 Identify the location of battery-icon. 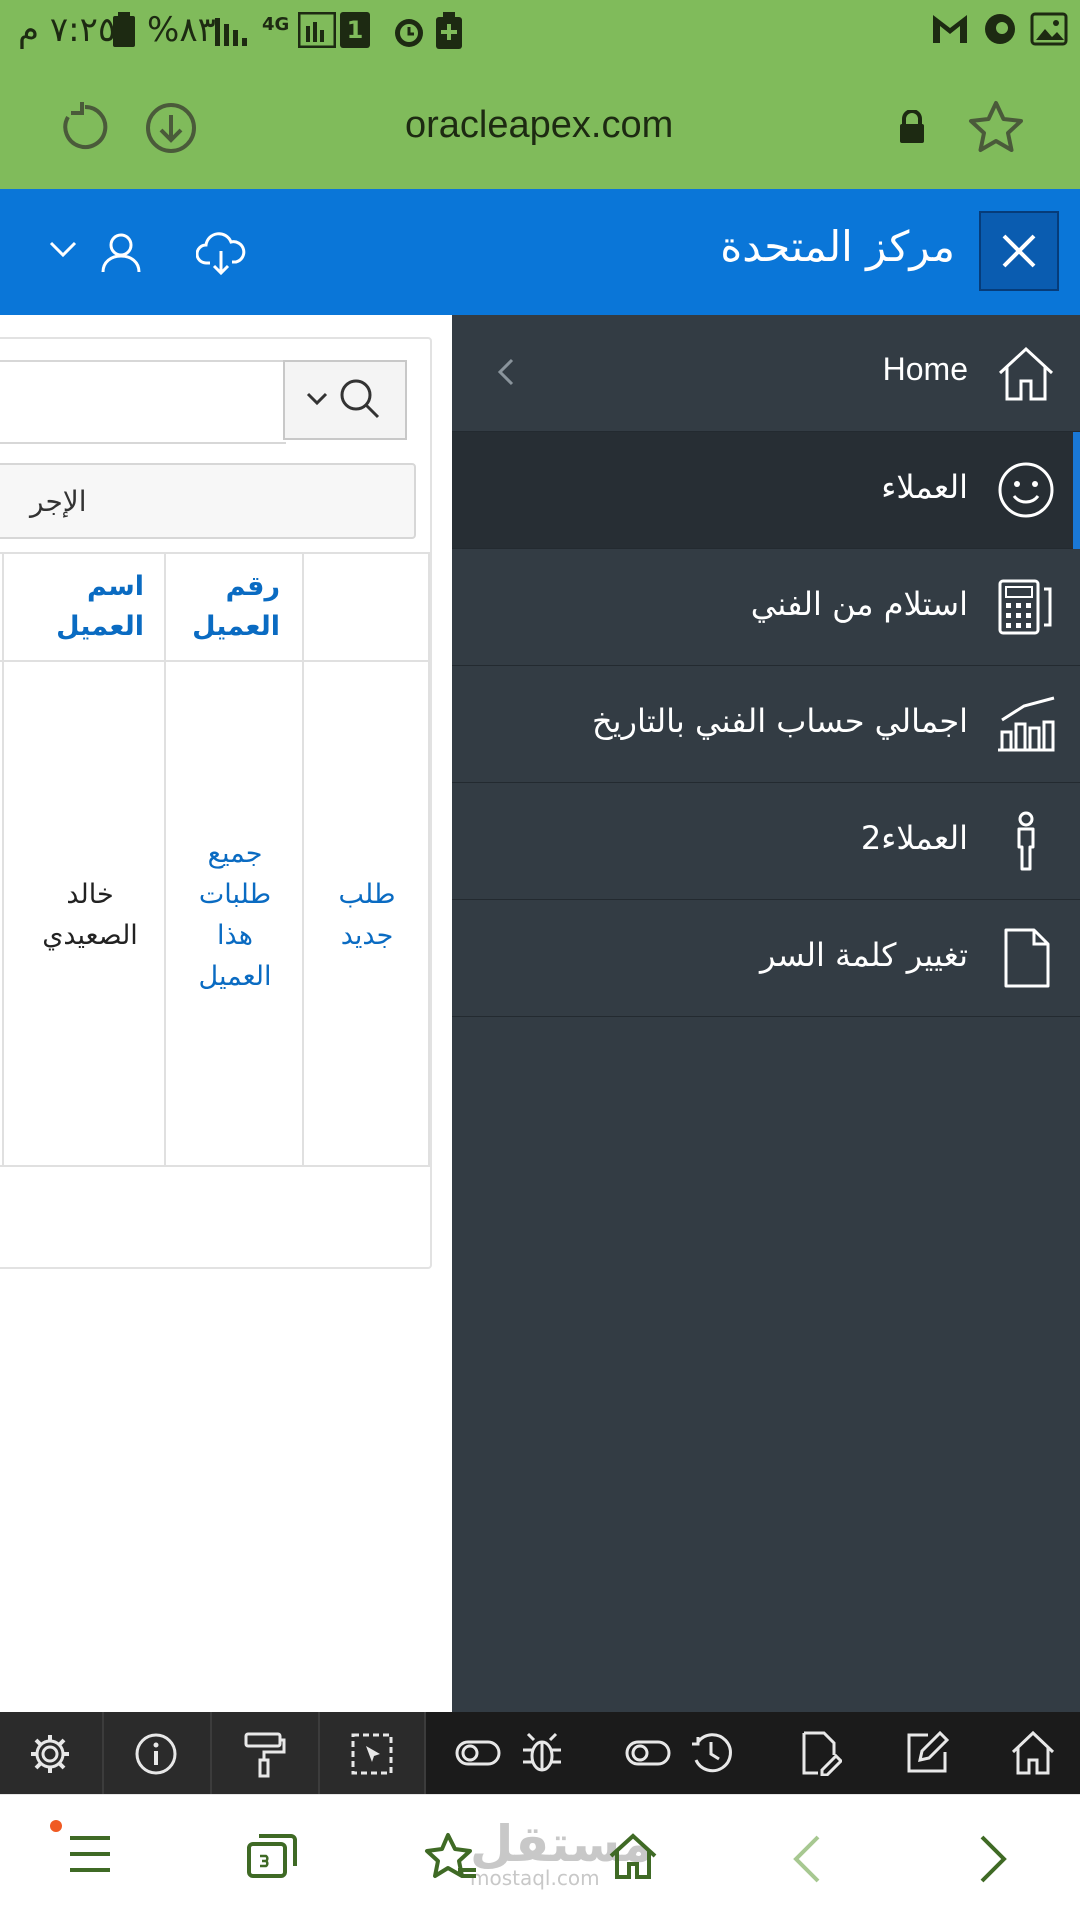
(124, 30).